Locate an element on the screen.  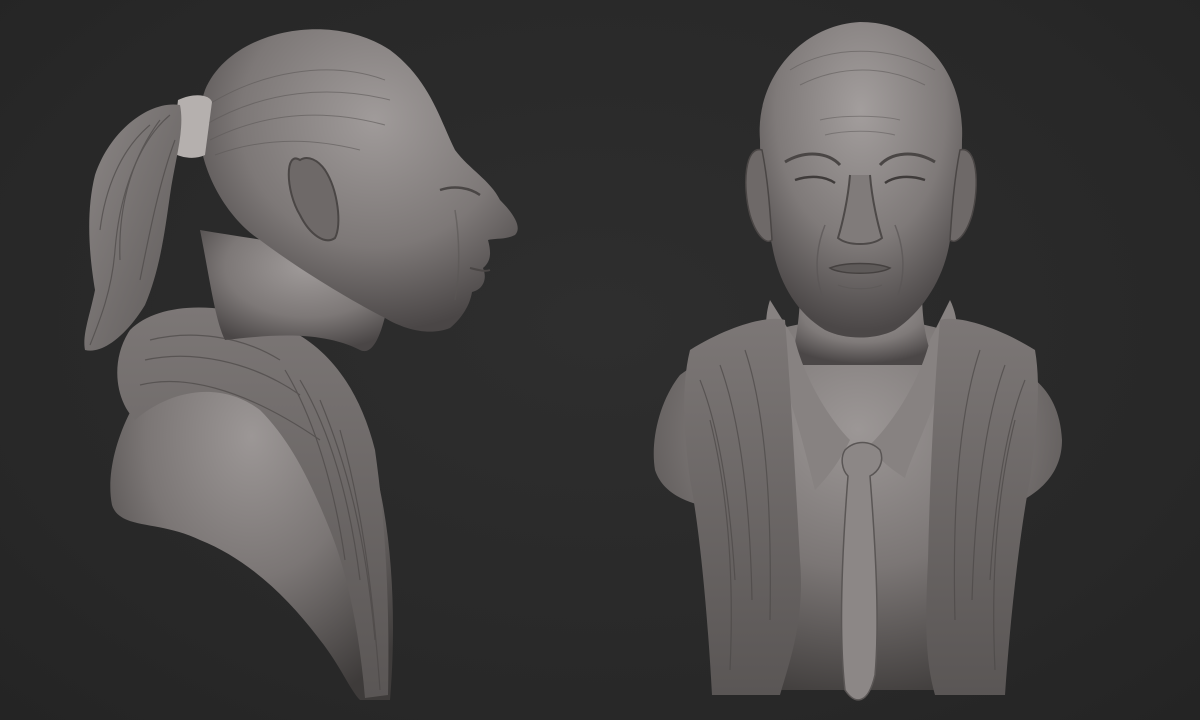
fur-vest-left is located at coordinates (742, 506).